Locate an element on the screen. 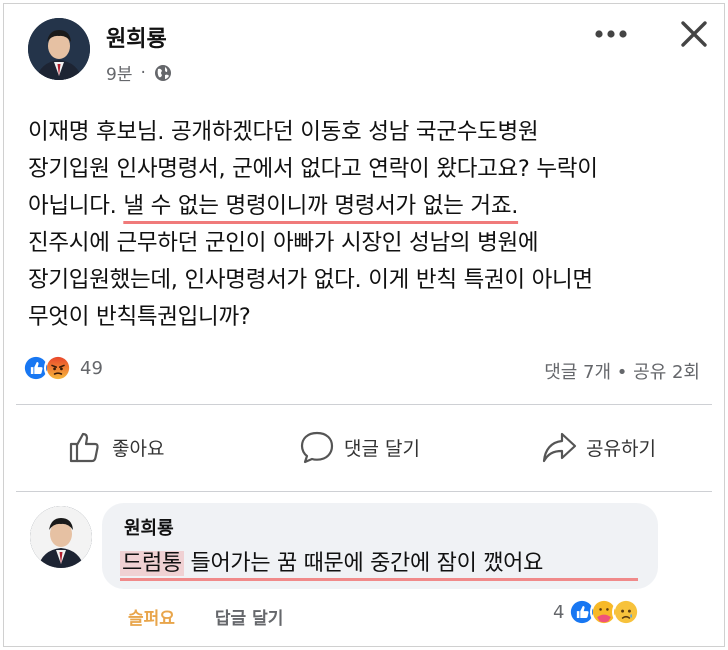 The height and width of the screenshot is (650, 728). reply-button: 답글 달기 is located at coordinates (249, 616).